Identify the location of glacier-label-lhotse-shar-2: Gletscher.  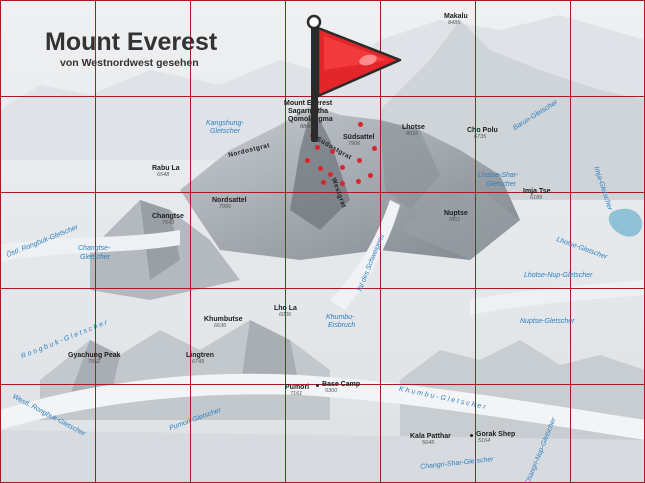
(501, 184).